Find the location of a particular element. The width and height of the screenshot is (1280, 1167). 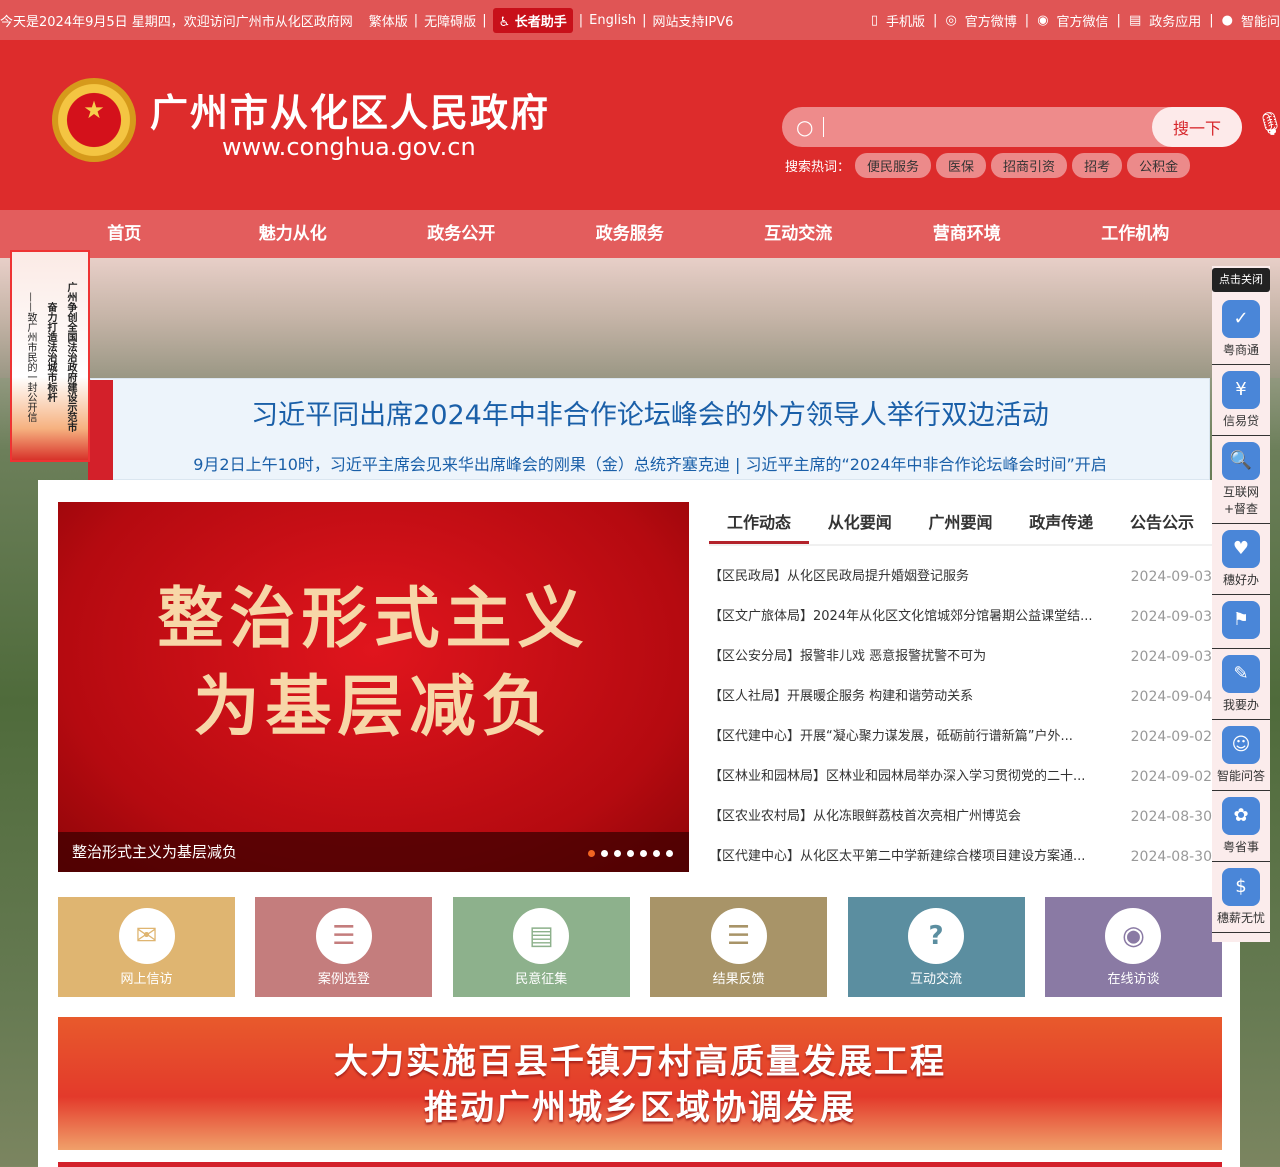

hot-tag: 公积金 is located at coordinates (1159, 165).